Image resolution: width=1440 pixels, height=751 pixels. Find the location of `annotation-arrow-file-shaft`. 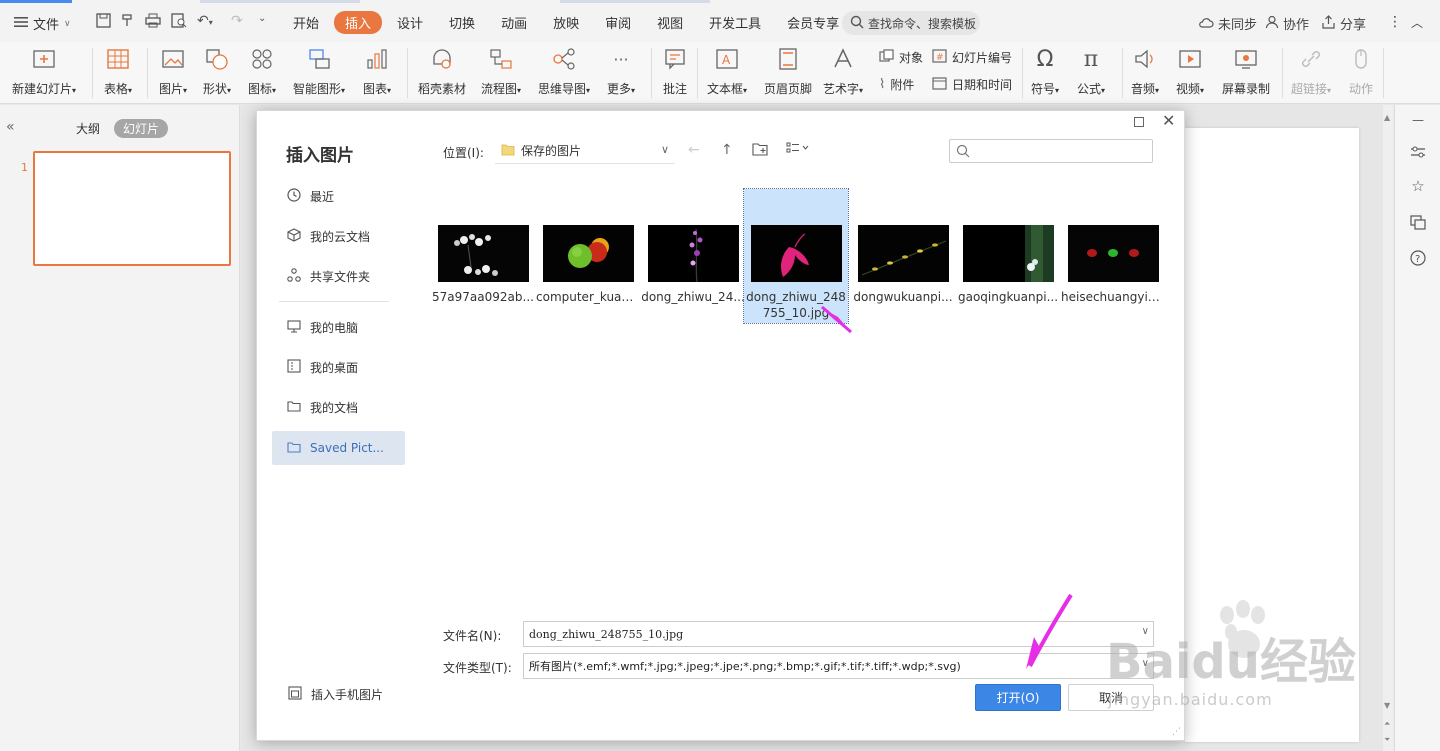

annotation-arrow-file-shaft is located at coordinates (836, 319).